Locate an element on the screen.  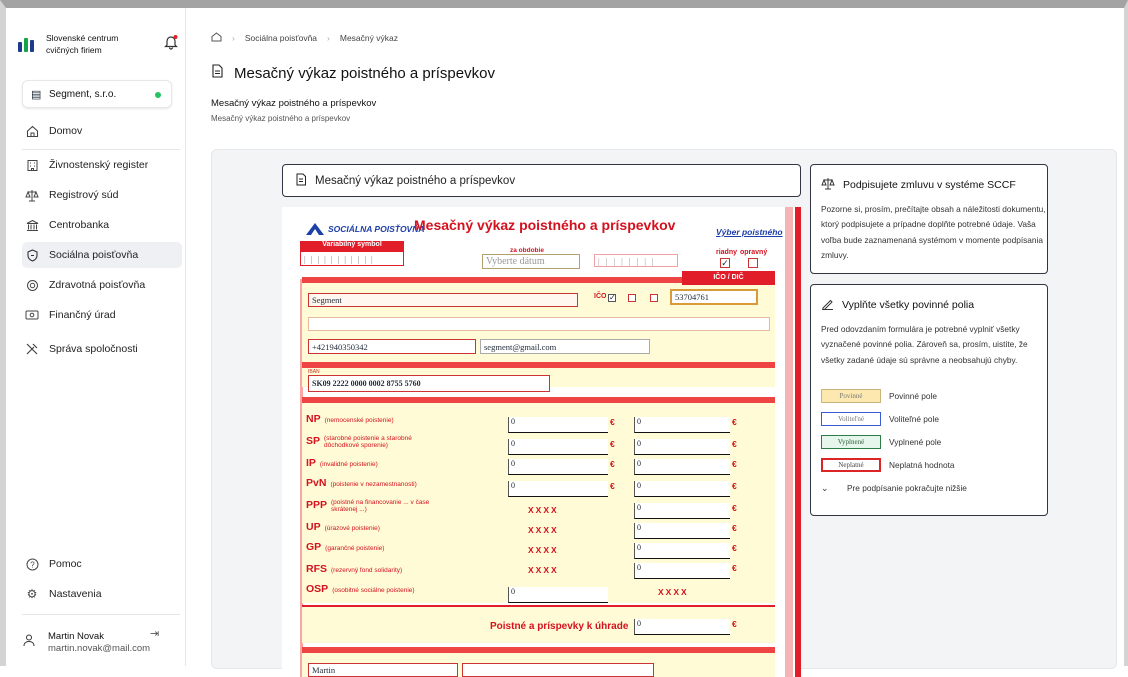
user-email: martin.novak@mail.com is located at coordinates (99, 648).